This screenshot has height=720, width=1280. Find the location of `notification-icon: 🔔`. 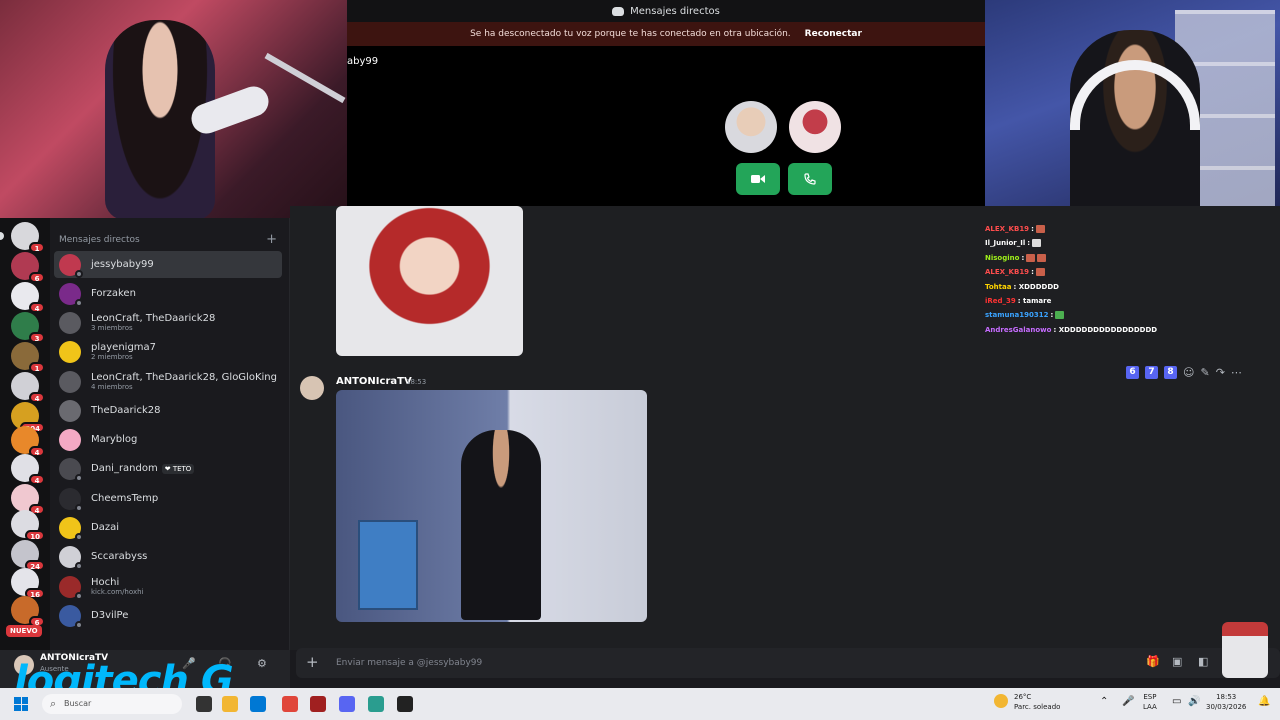

notification-icon: 🔔 is located at coordinates (1264, 702).